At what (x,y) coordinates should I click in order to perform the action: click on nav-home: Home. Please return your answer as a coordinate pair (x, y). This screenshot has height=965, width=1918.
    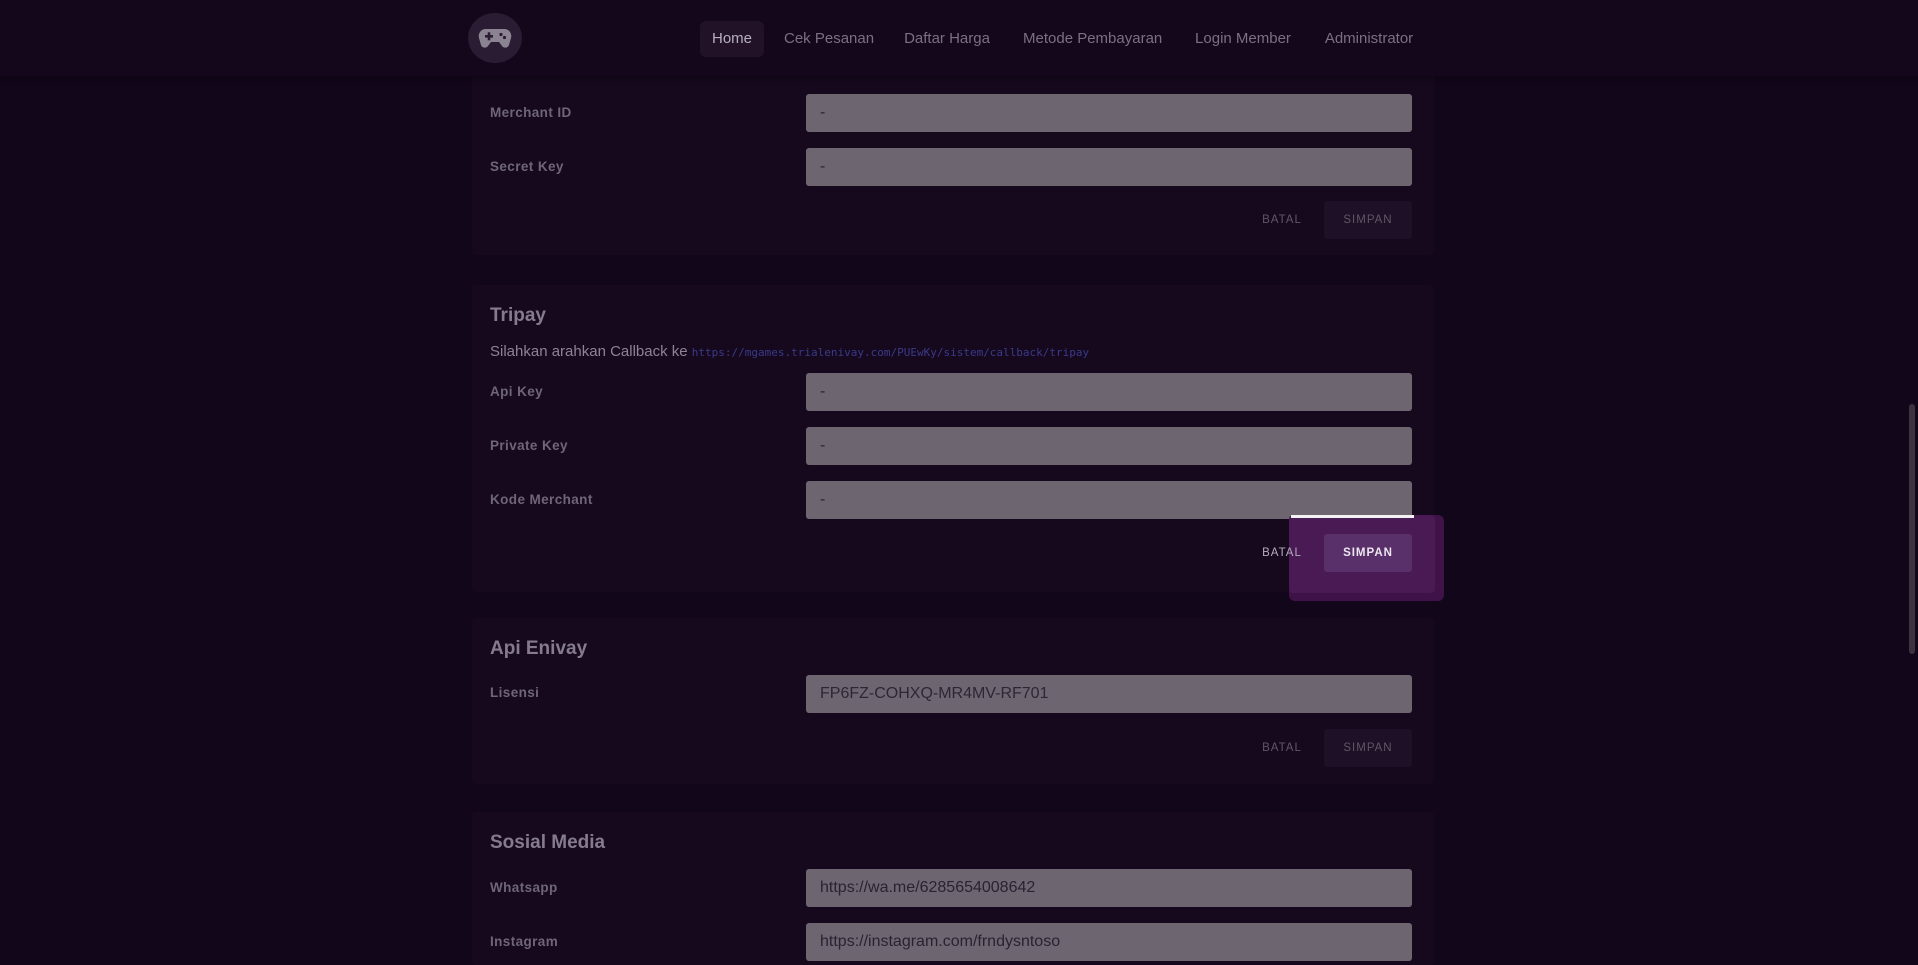
    Looking at the image, I should click on (732, 39).